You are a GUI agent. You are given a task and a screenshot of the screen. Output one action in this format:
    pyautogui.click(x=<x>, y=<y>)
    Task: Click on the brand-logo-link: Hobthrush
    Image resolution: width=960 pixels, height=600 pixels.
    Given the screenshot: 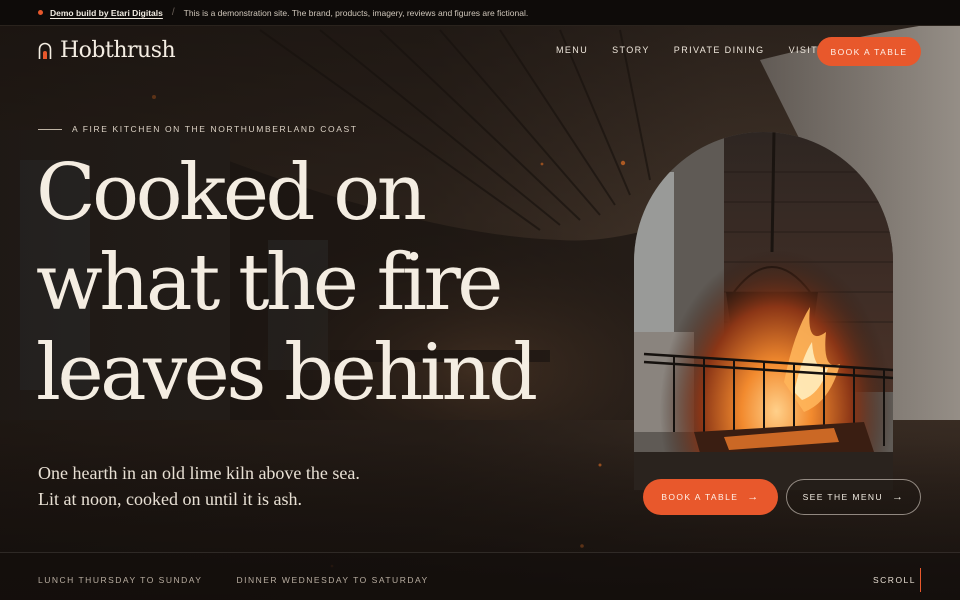 What is the action you would take?
    pyautogui.click(x=107, y=50)
    